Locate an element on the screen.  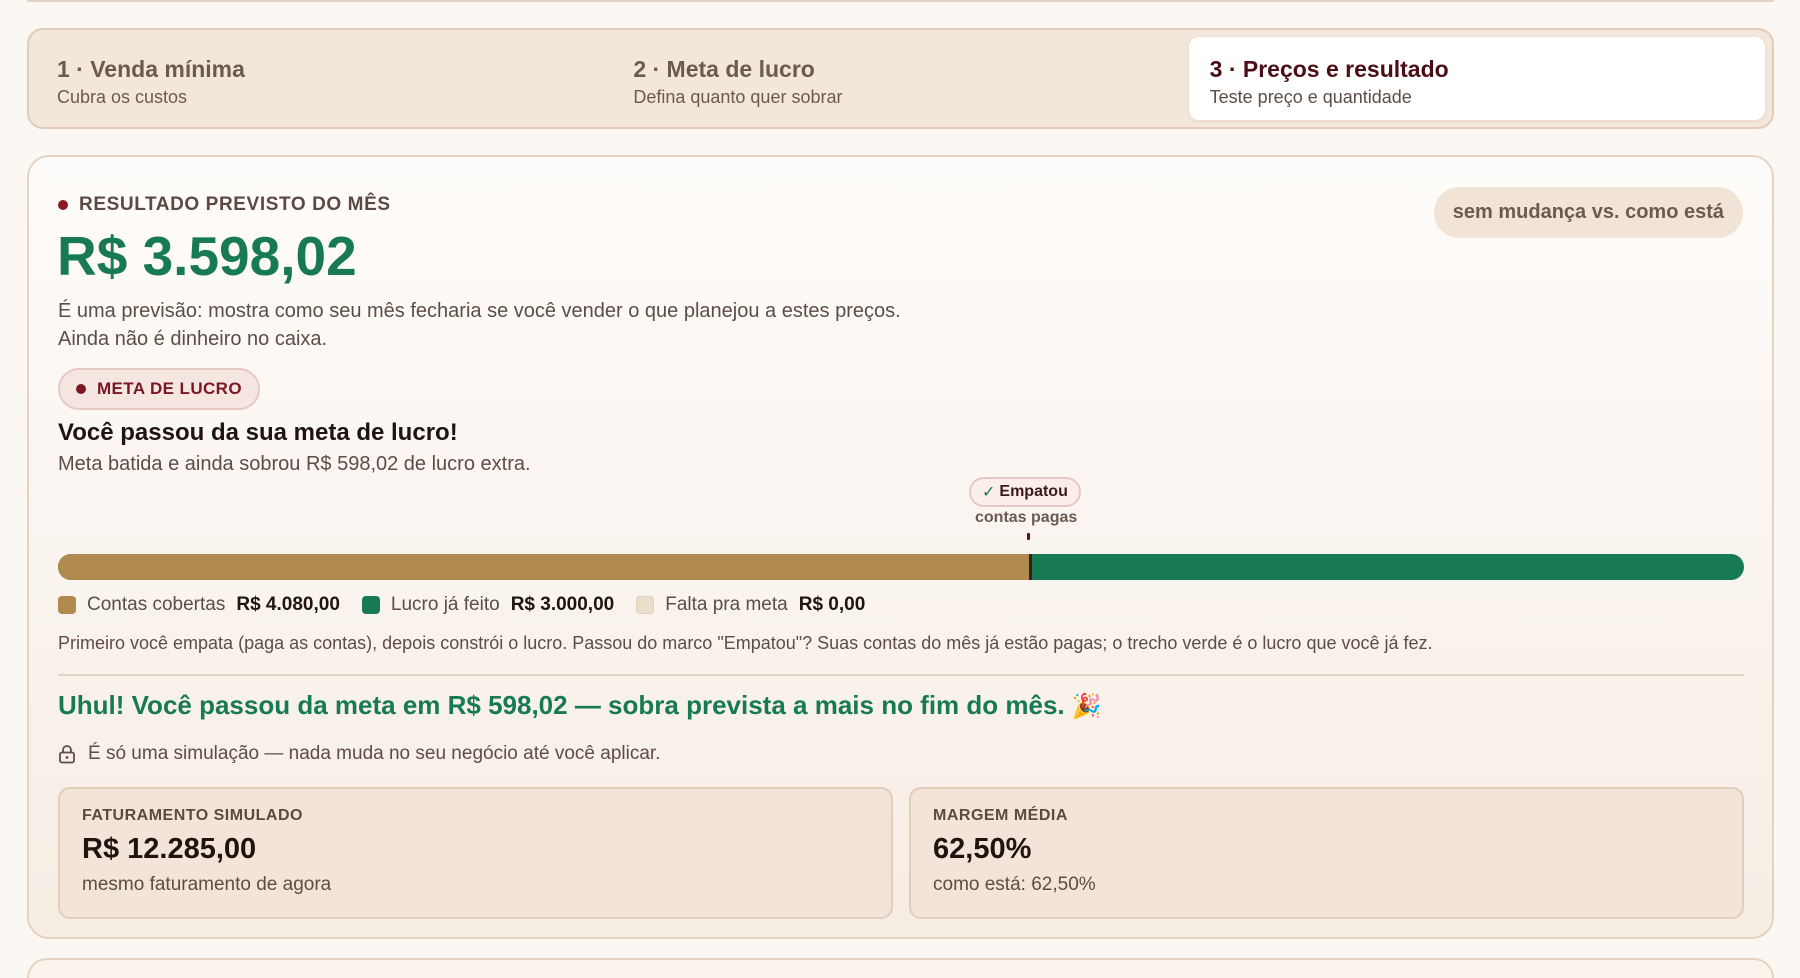
profit-progress-bar is located at coordinates (901, 567).